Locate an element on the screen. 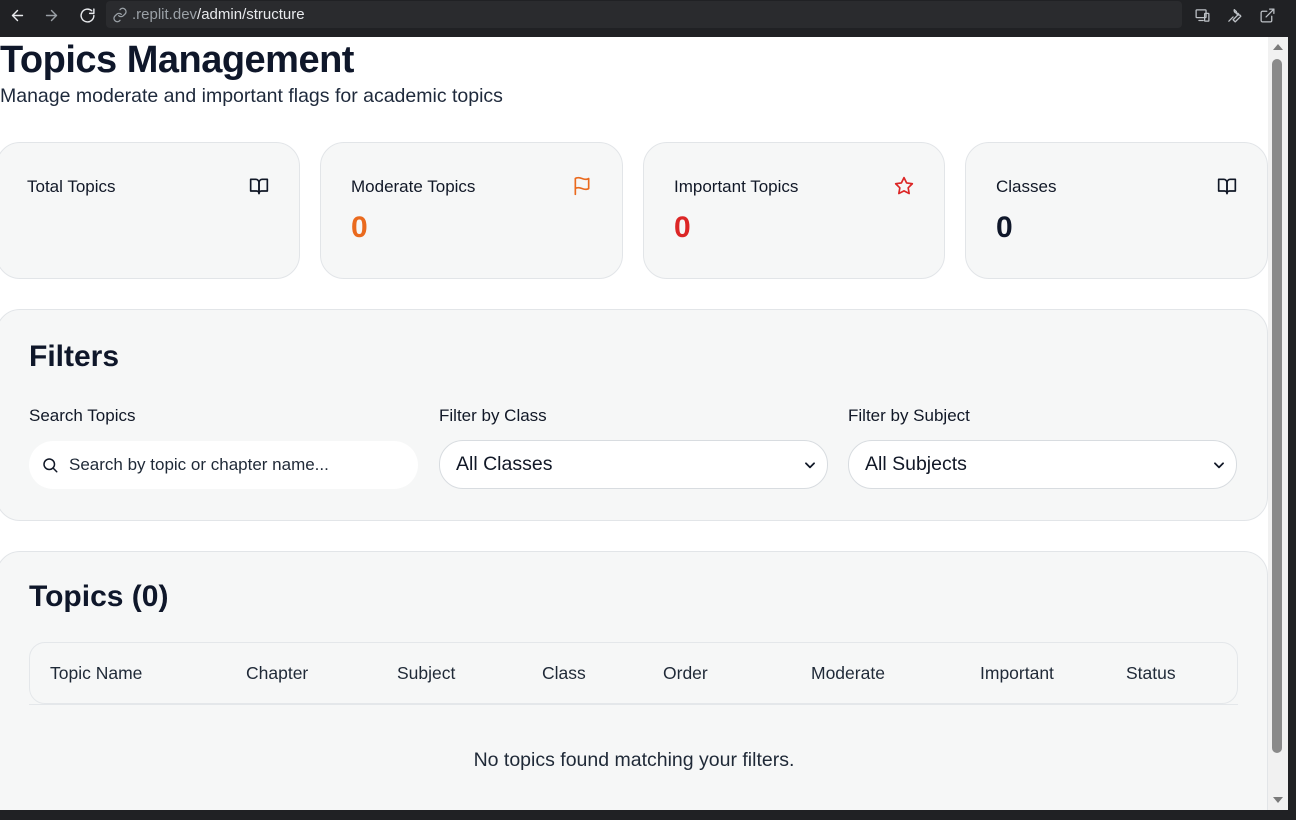  stat-card-moderate-topics: Moderate Topics 0 is located at coordinates (471, 210).